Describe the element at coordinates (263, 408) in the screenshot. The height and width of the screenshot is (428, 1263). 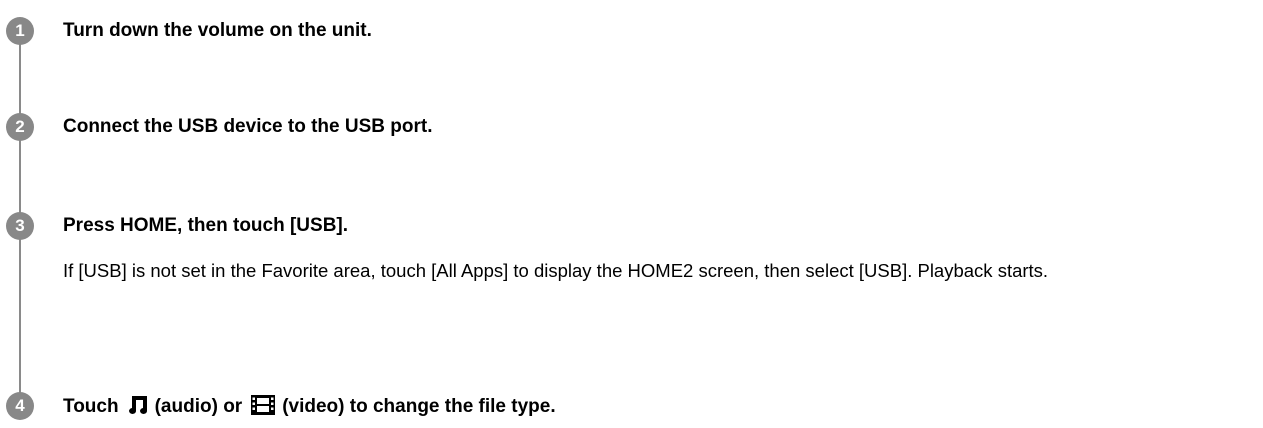
I see `film-strip-icon` at that location.